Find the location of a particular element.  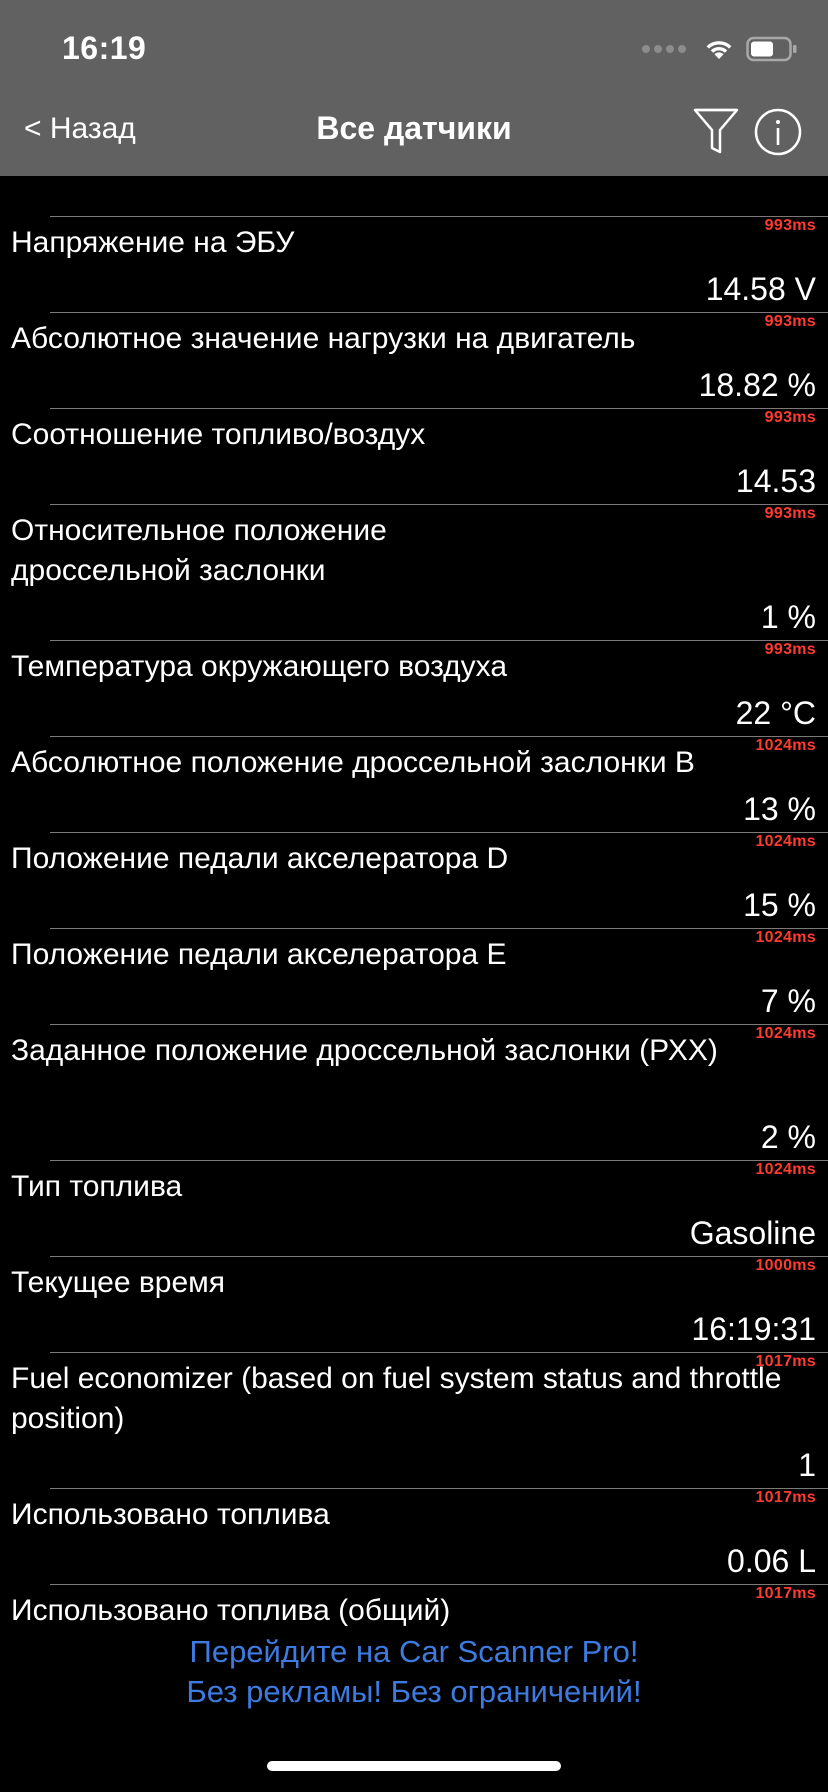

sensor-row: Текущее время 1000ms 16:19:31 is located at coordinates (414, 1304).